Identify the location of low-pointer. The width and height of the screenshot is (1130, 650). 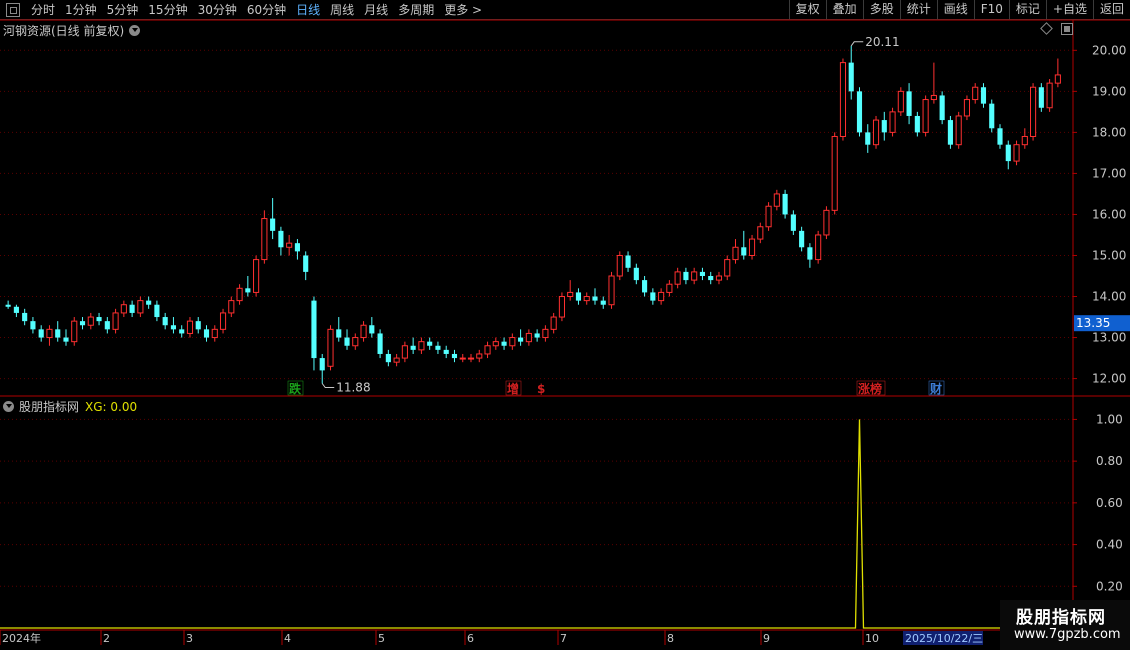
(328, 386).